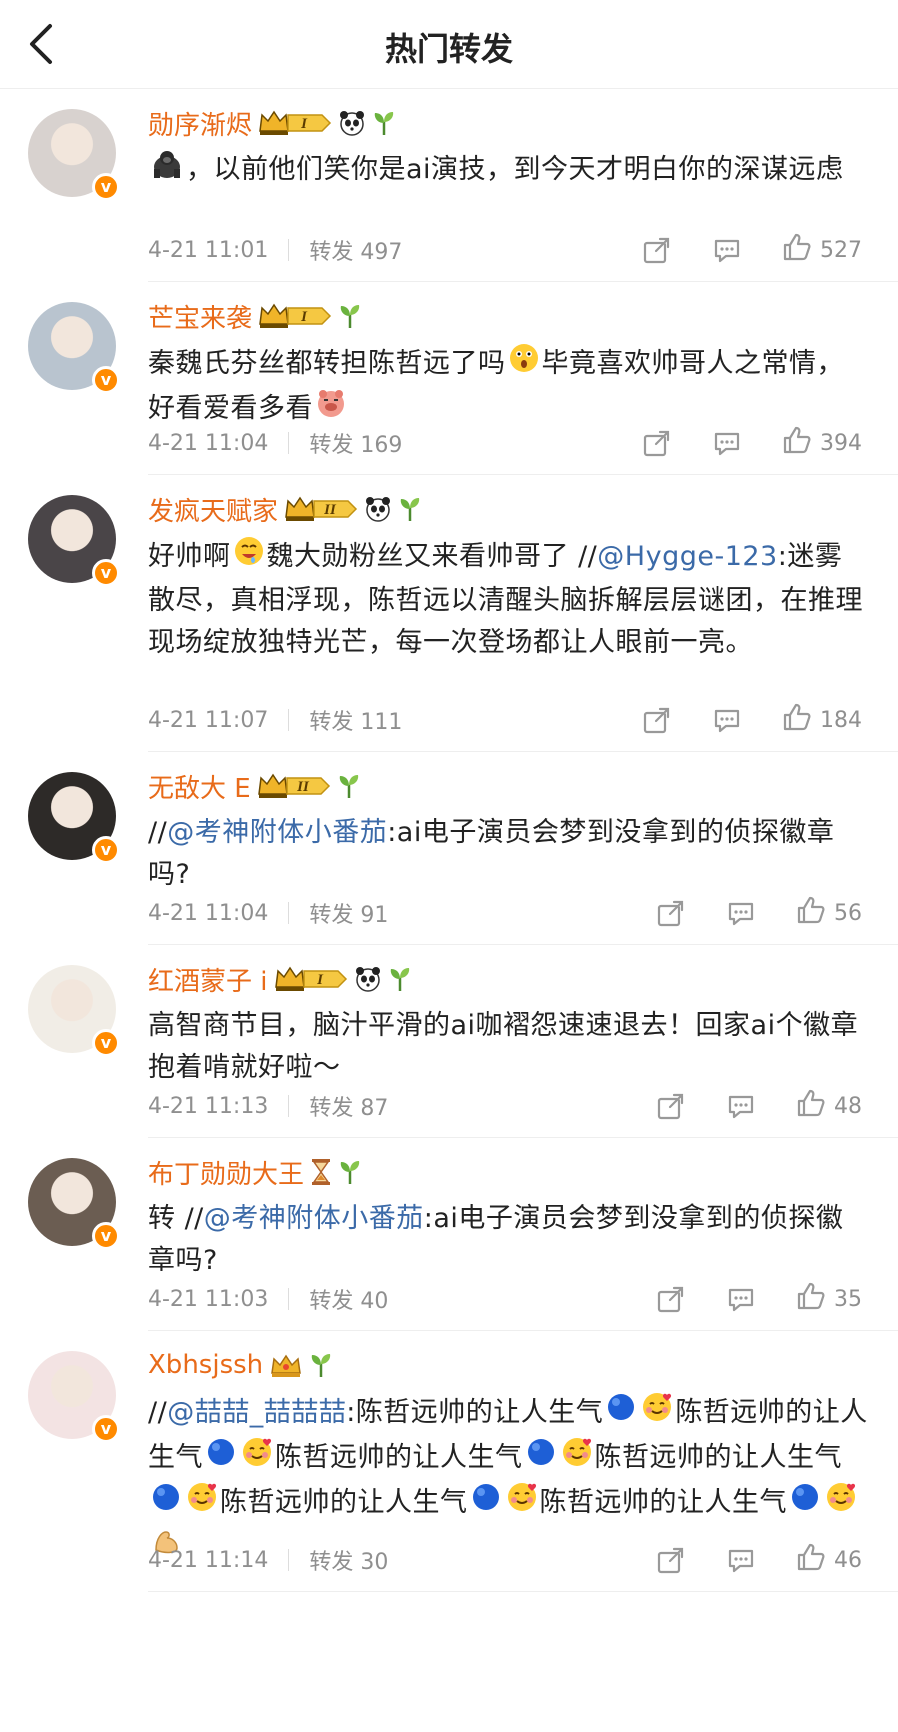 The image size is (898, 1732). I want to click on member-level-icon: II, so click(321, 509).